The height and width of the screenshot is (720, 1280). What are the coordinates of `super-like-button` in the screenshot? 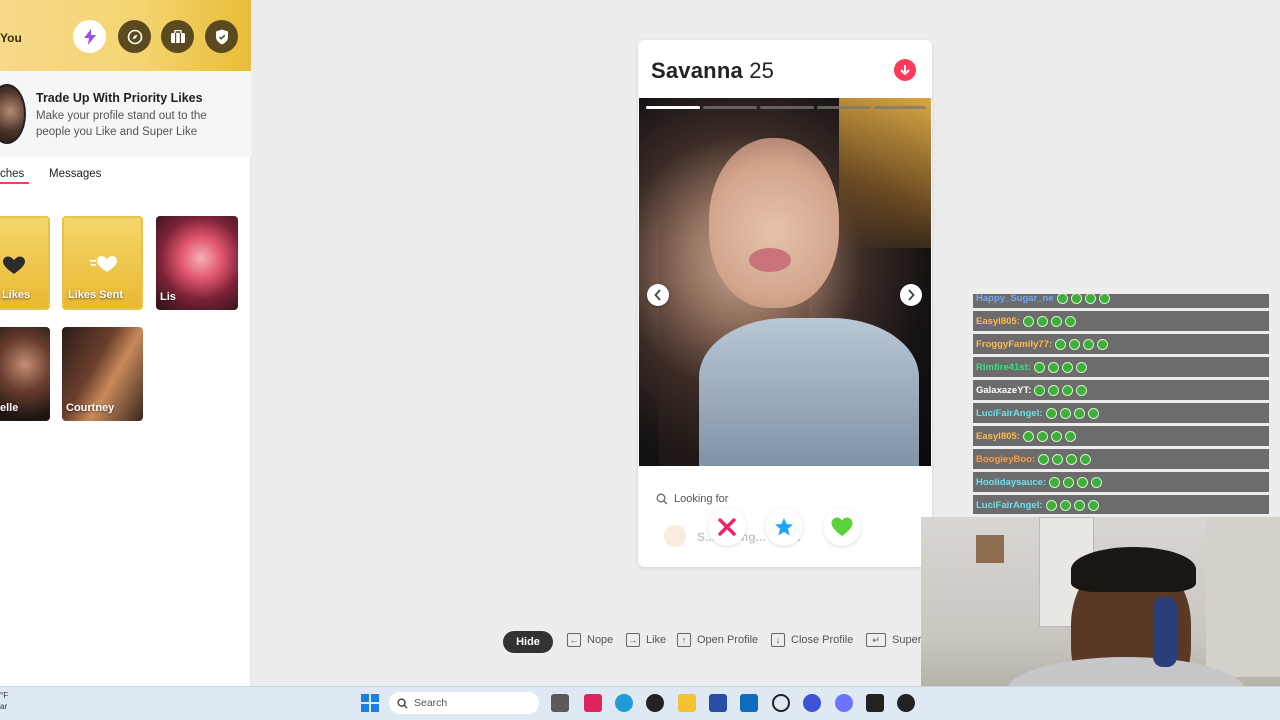 It's located at (784, 527).